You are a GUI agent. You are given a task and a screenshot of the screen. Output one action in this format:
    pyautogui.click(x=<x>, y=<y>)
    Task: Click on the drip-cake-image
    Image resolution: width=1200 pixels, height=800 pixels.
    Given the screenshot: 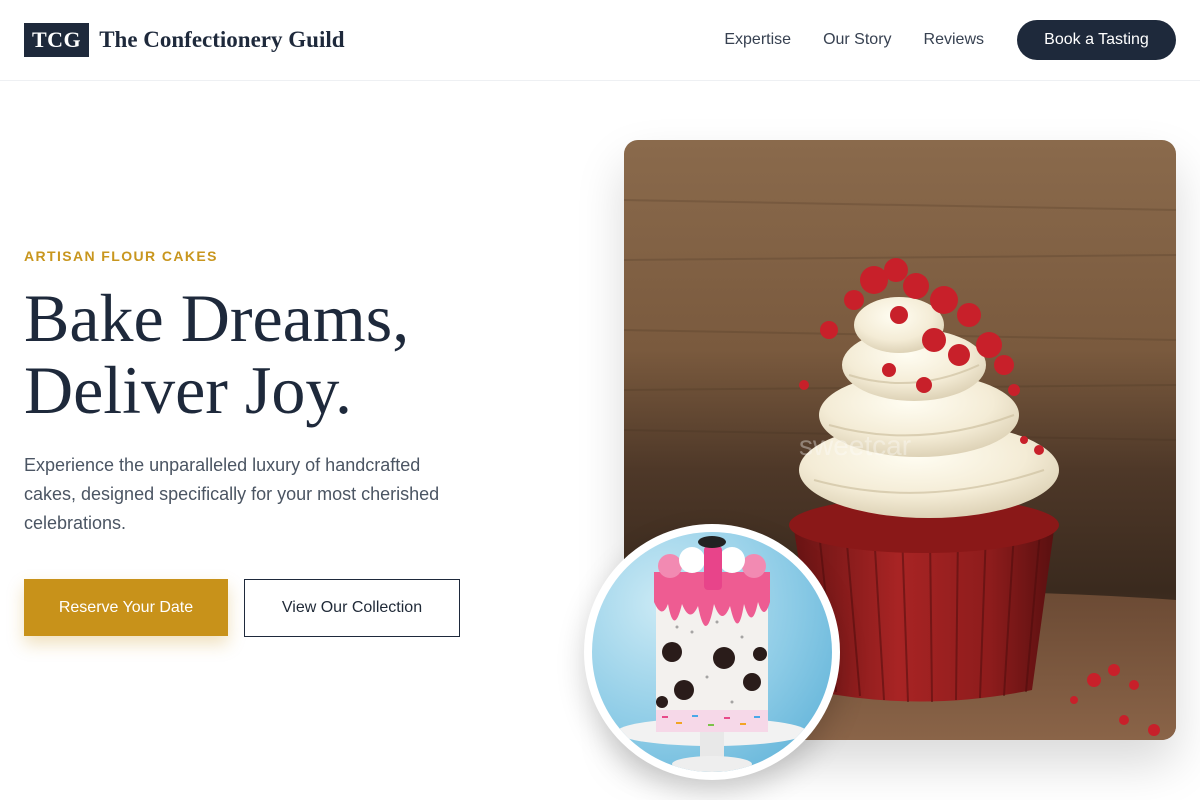 What is the action you would take?
    pyautogui.click(x=712, y=652)
    